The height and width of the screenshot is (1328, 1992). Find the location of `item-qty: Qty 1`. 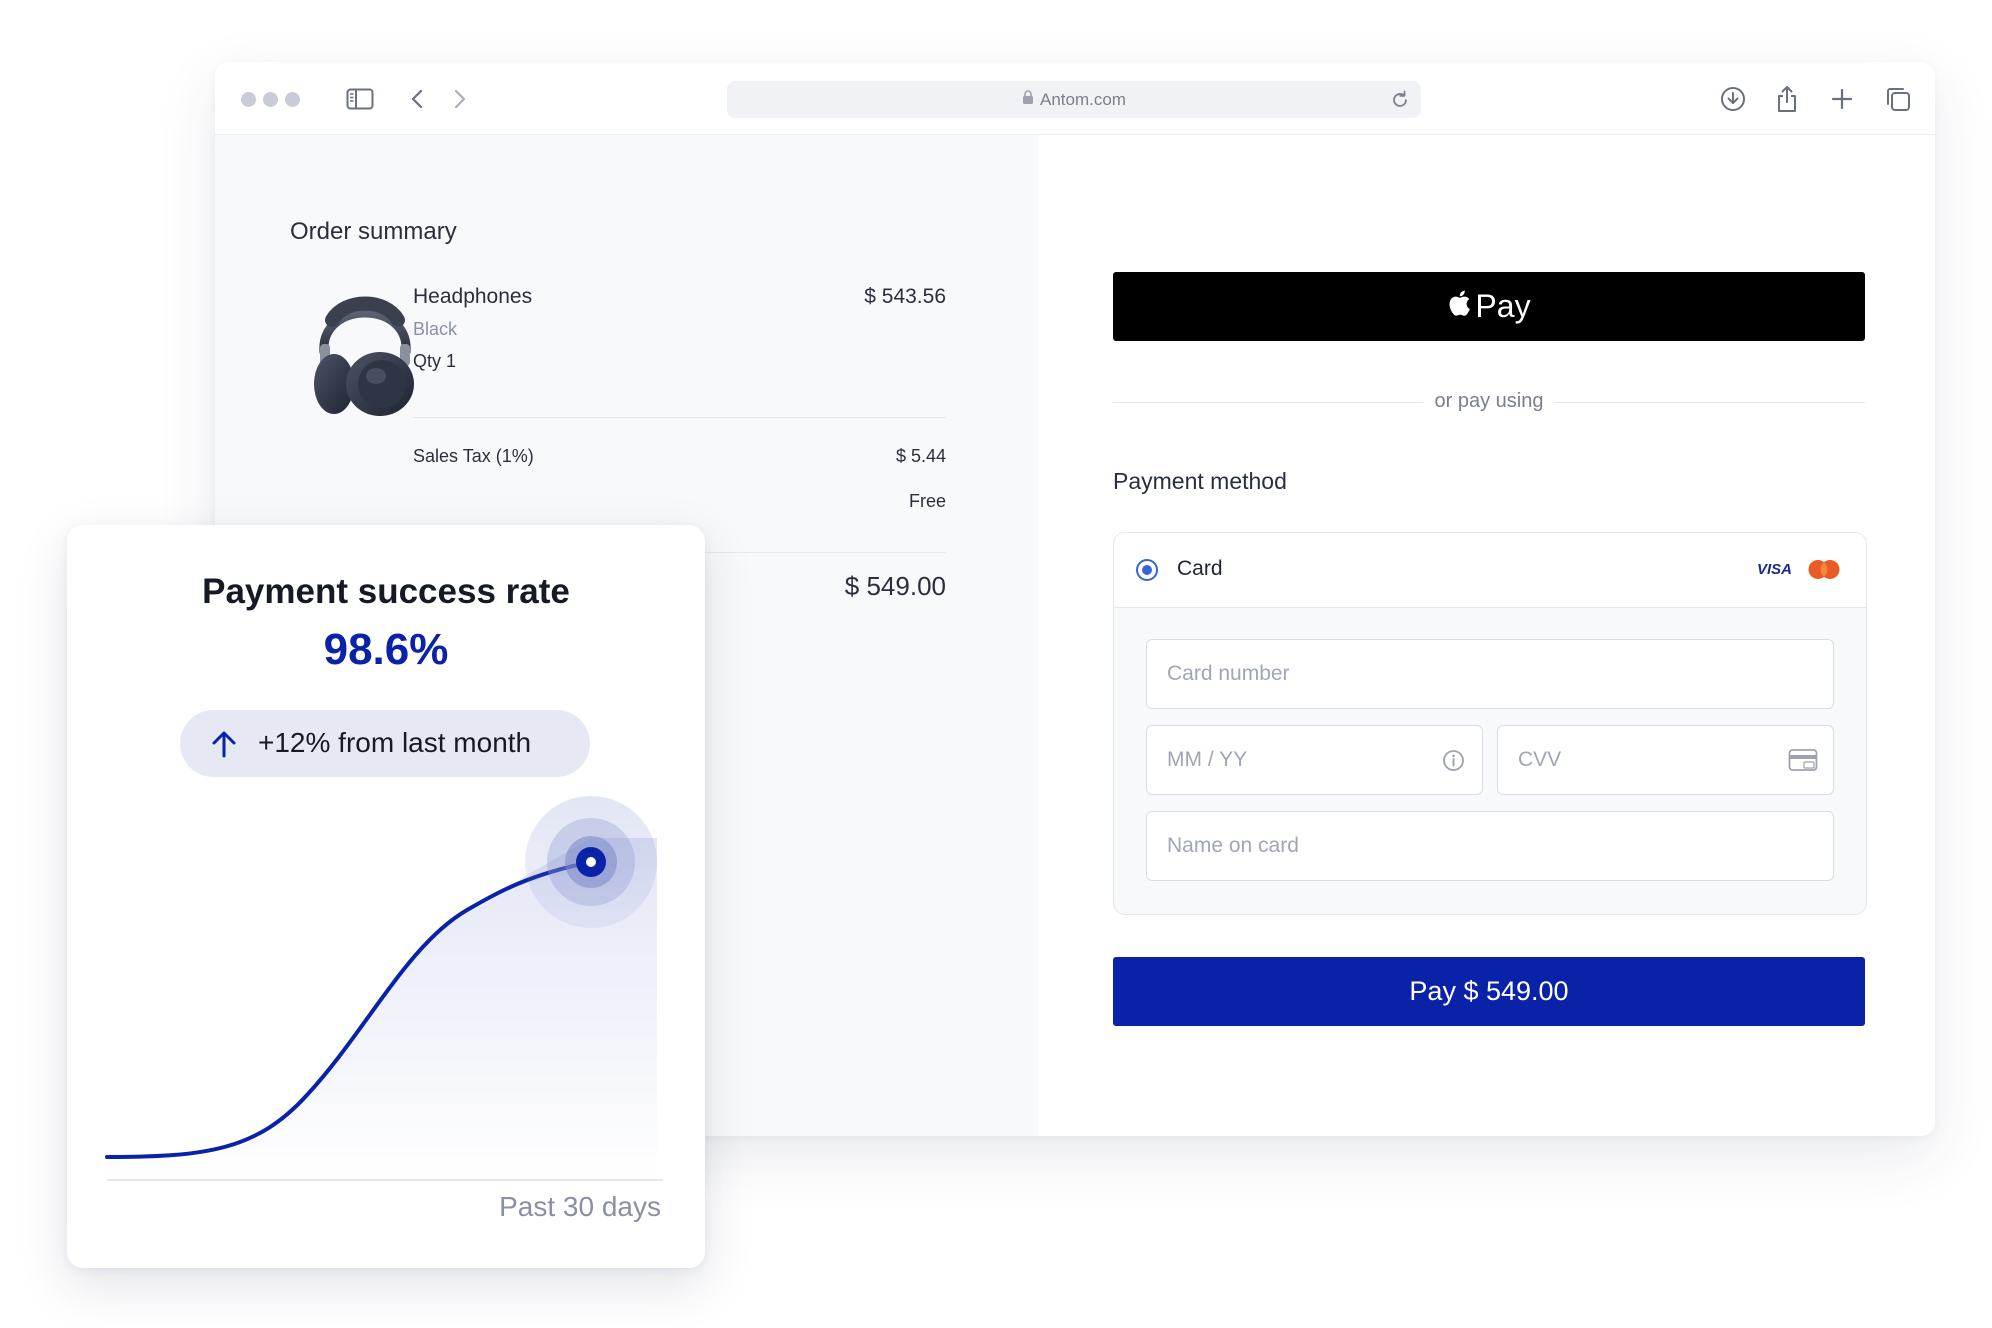

item-qty: Qty 1 is located at coordinates (435, 361).